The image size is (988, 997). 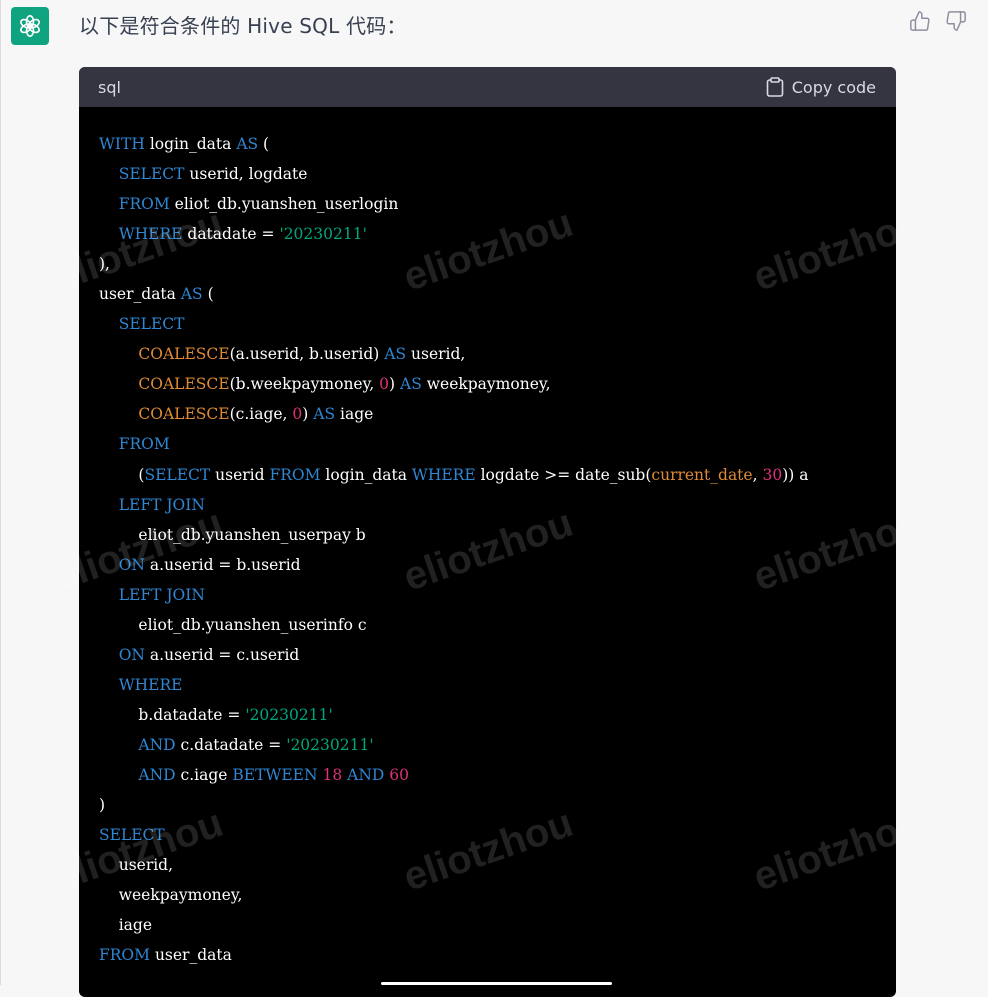 I want to click on code-token: eliot_db.yuanshen_userlogin, so click(x=284, y=204).